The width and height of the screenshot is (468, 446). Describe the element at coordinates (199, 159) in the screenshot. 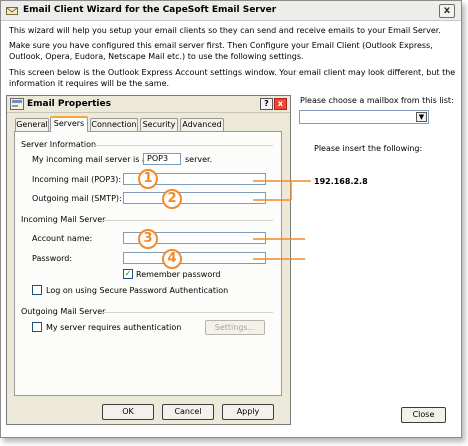

I see `incoming-type-suffix: server.` at that location.